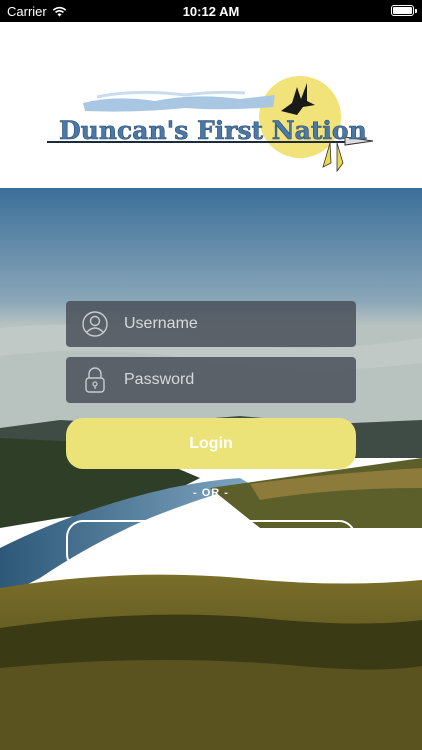 The image size is (422, 750). Describe the element at coordinates (240, 324) in the screenshot. I see `username-input` at that location.